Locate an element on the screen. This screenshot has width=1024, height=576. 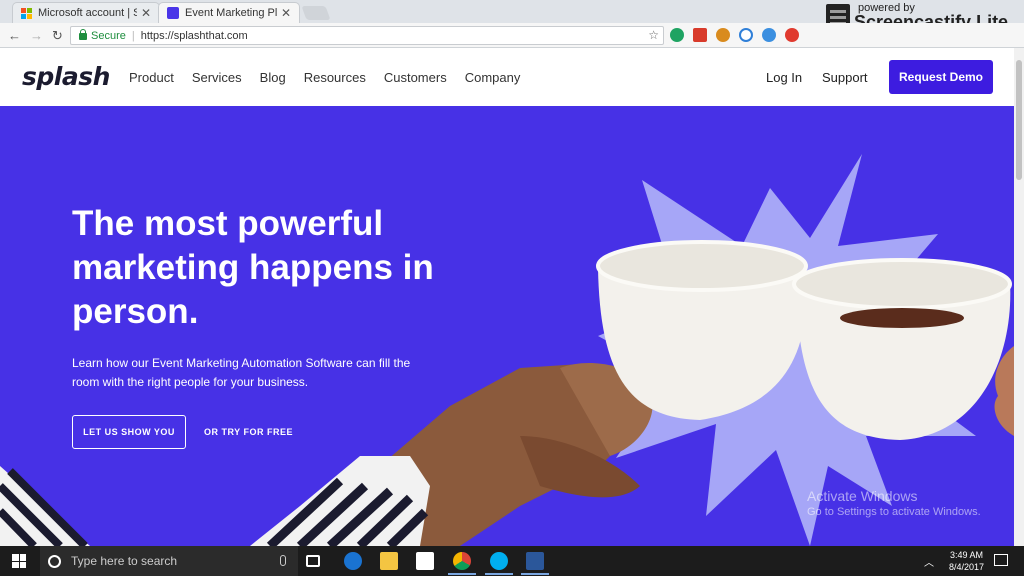
back-icon: ← is located at coordinates (14, 35).